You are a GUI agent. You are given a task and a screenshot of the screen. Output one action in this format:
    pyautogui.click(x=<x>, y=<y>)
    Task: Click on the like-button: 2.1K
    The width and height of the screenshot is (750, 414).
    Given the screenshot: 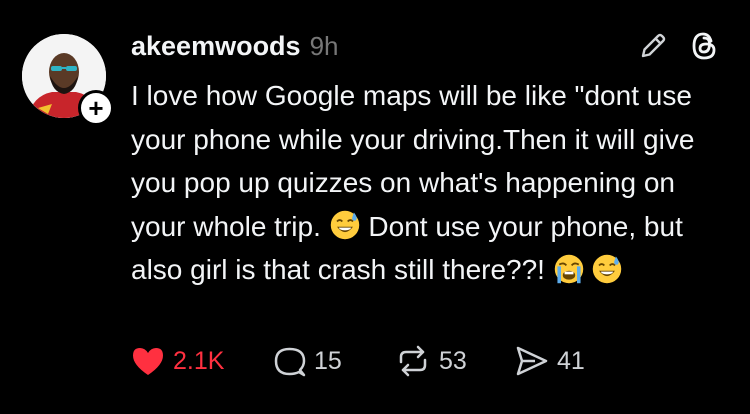 What is the action you would take?
    pyautogui.click(x=202, y=361)
    